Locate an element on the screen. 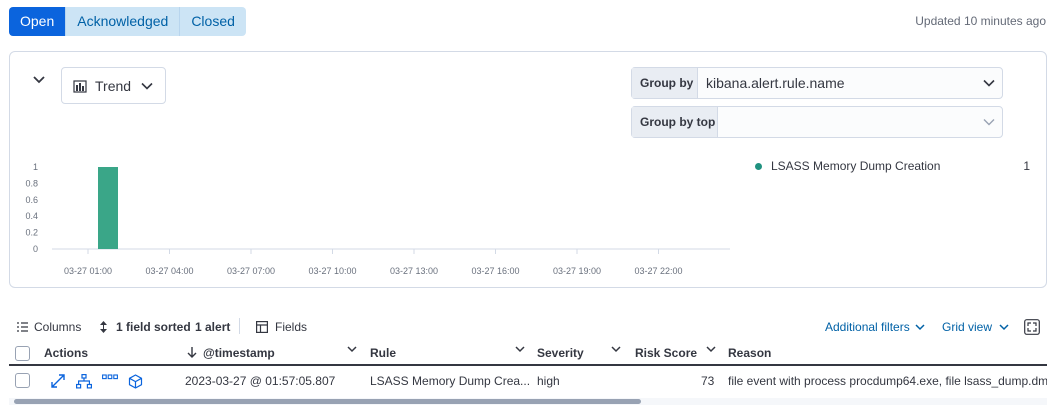  header-timestamp: @timestamp is located at coordinates (231, 353).